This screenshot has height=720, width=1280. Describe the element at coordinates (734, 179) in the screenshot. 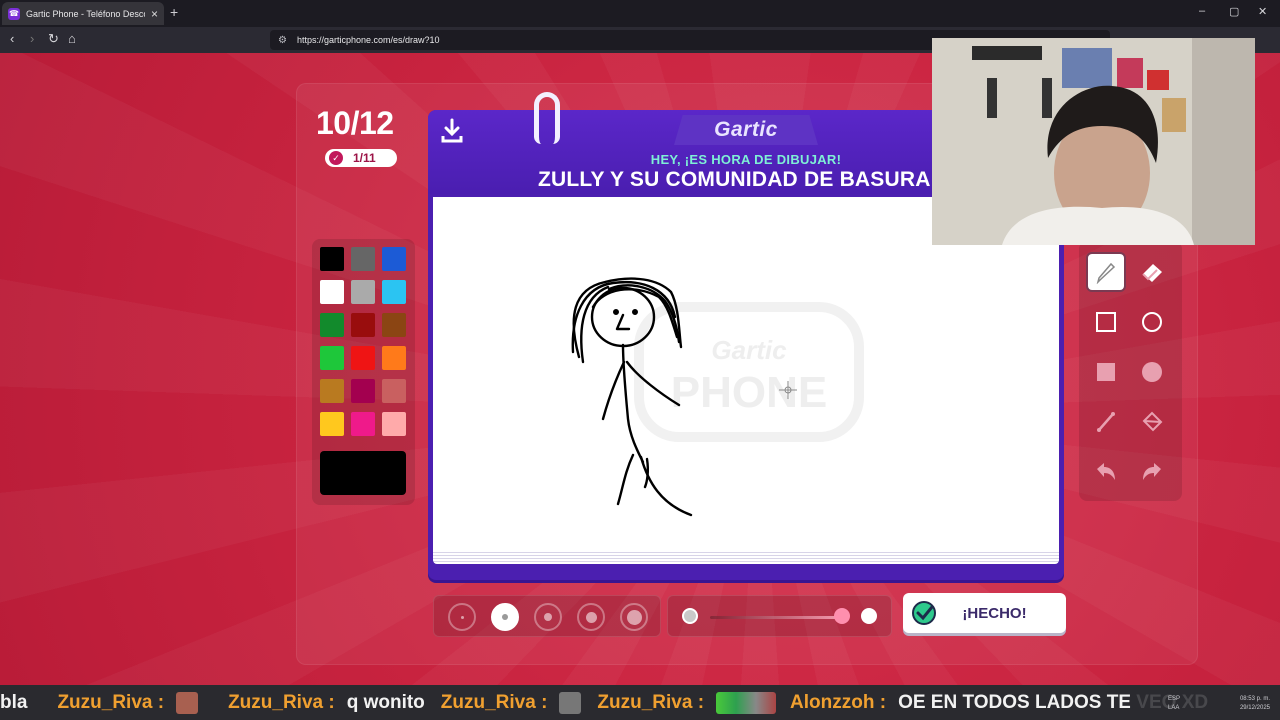

I see `drawing-prompt: ZULLY Y SU COMUNIDAD DE BASURA` at that location.